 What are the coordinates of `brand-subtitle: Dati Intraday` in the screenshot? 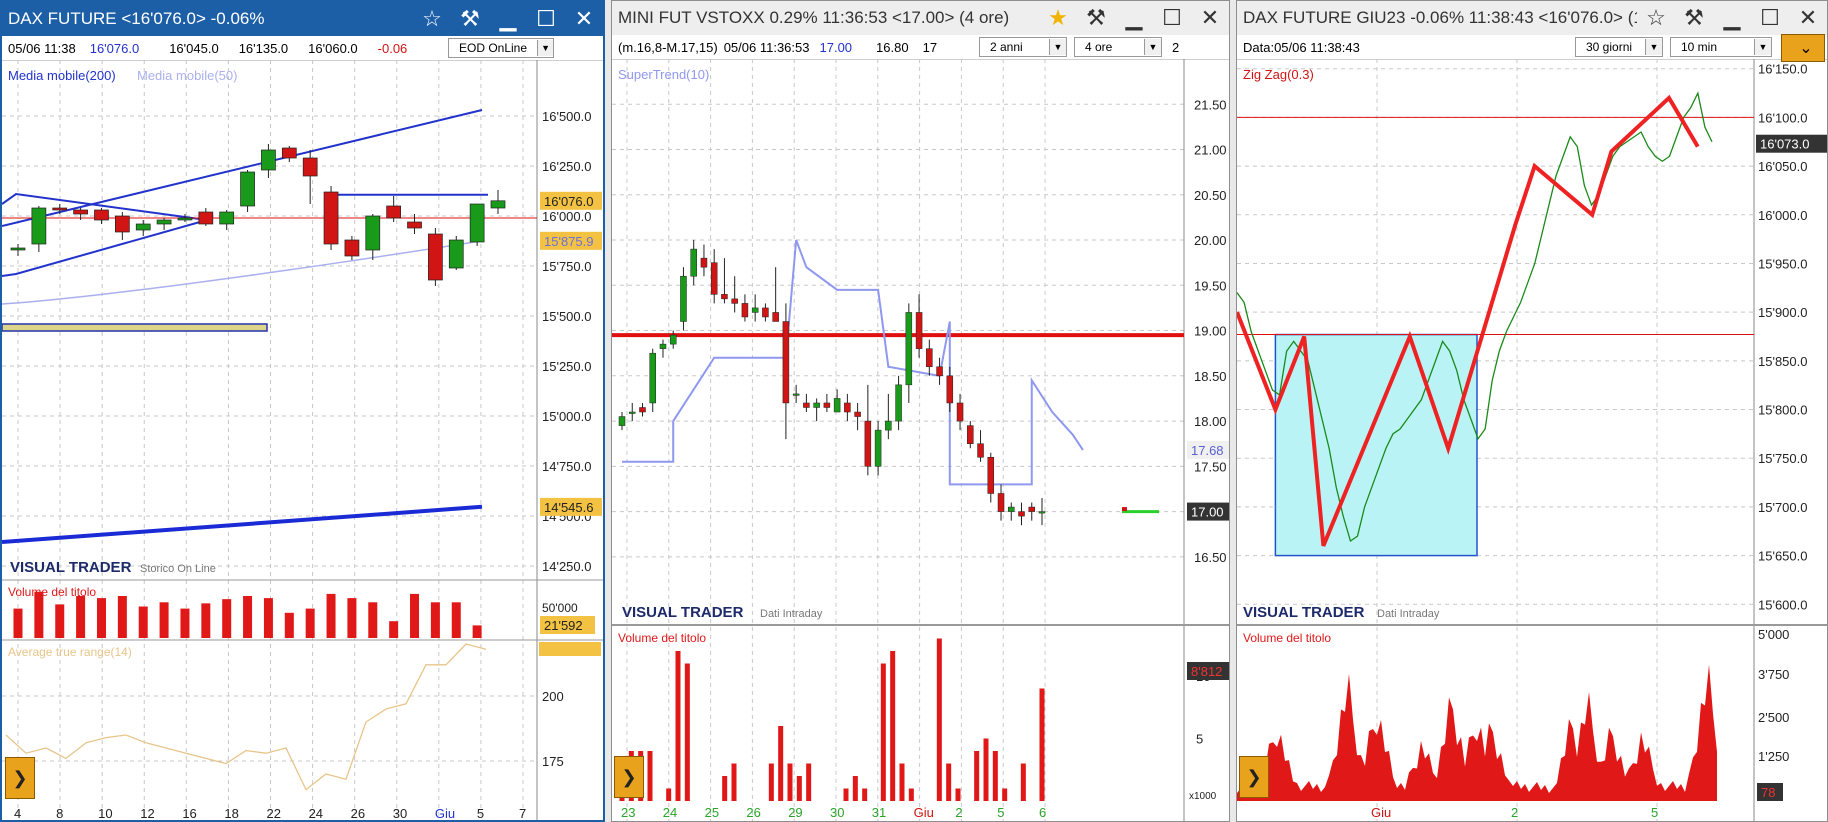 It's located at (791, 614).